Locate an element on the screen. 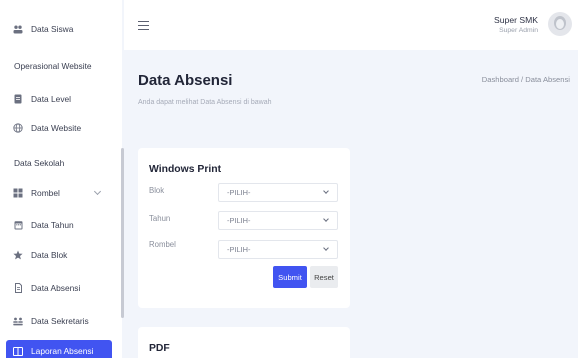 This screenshot has width=578, height=358. tahun-select: -PILIH- is located at coordinates (278, 220).